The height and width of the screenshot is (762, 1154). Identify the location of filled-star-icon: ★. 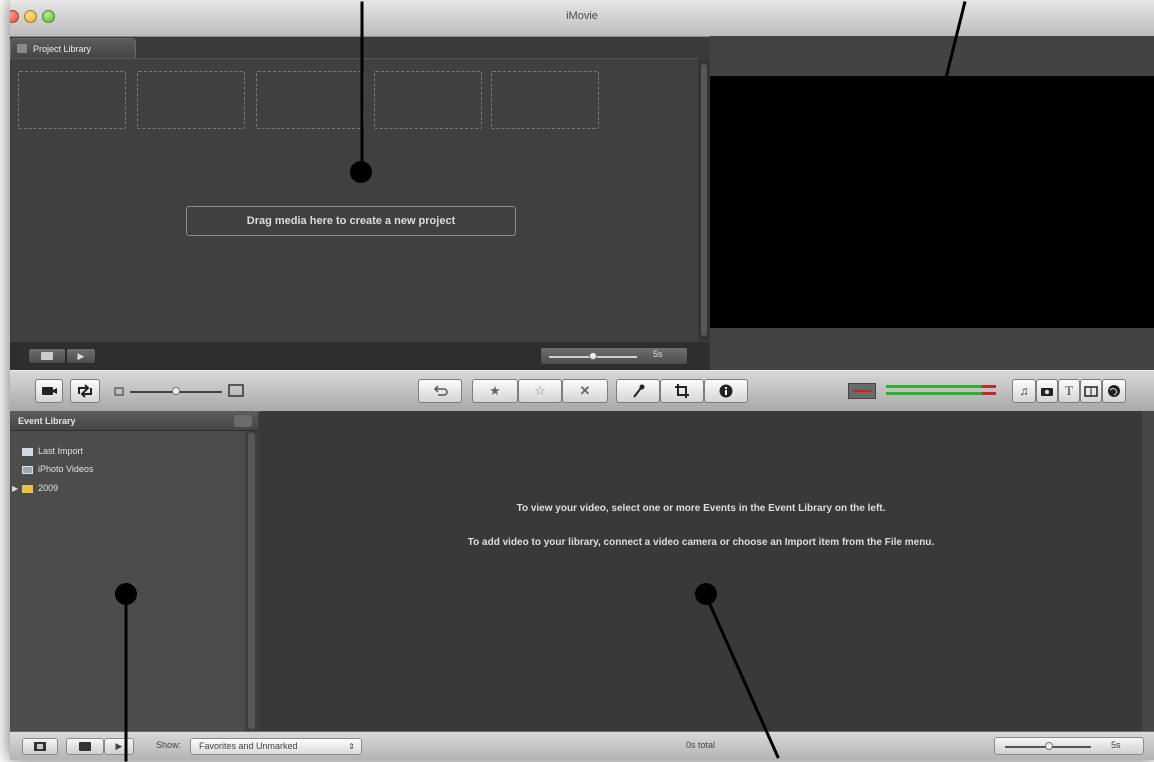
(495, 390).